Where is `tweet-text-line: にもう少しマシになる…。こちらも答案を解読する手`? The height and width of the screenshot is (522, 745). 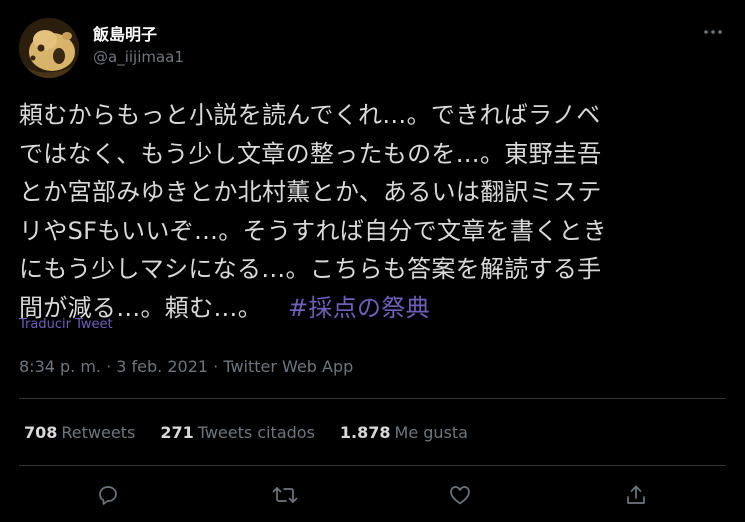 tweet-text-line: にもう少しマシになる…。こちらも答案を解読する手 is located at coordinates (310, 269).